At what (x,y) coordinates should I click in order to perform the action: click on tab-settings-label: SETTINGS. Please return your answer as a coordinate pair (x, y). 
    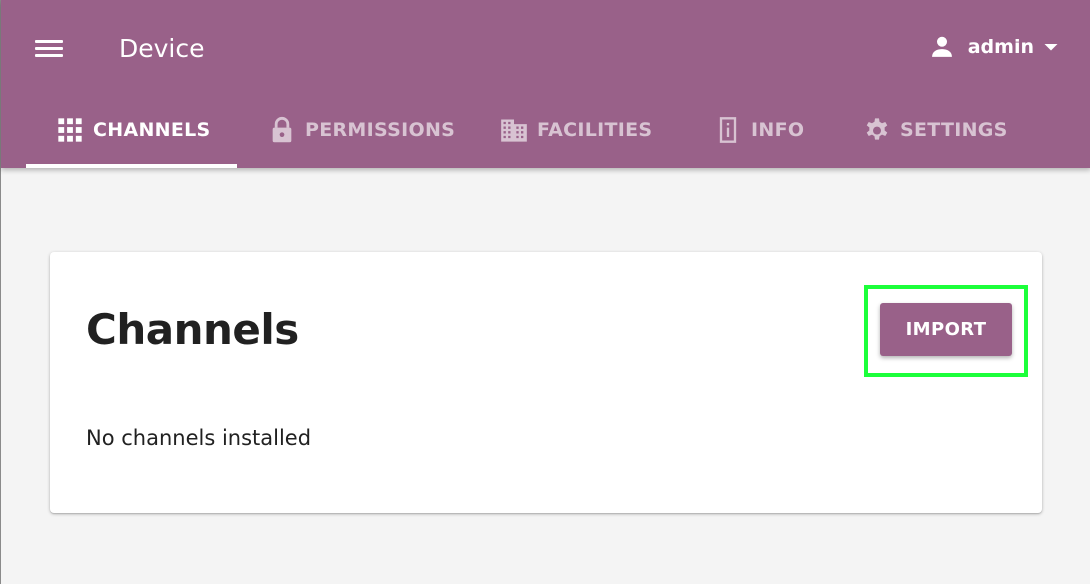
    Looking at the image, I should click on (954, 130).